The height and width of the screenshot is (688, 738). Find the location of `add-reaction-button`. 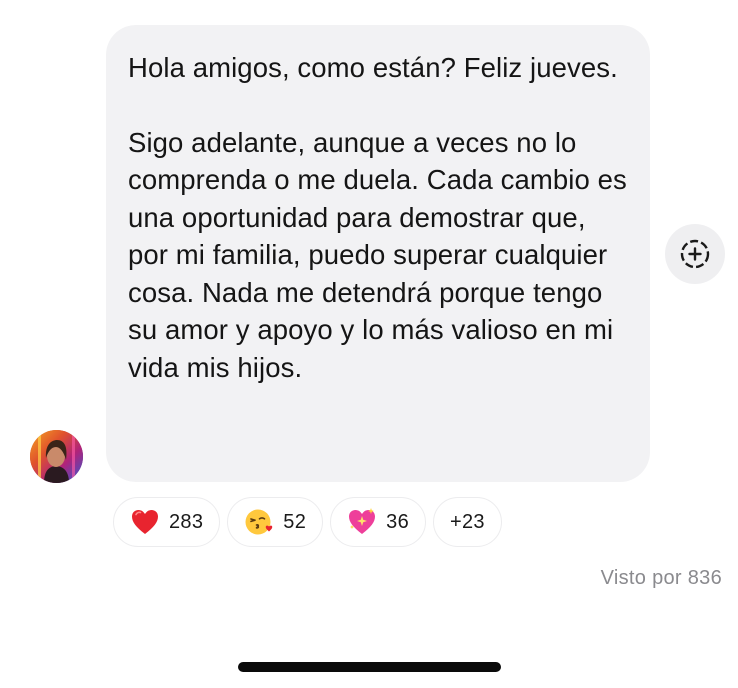

add-reaction-button is located at coordinates (695, 254).